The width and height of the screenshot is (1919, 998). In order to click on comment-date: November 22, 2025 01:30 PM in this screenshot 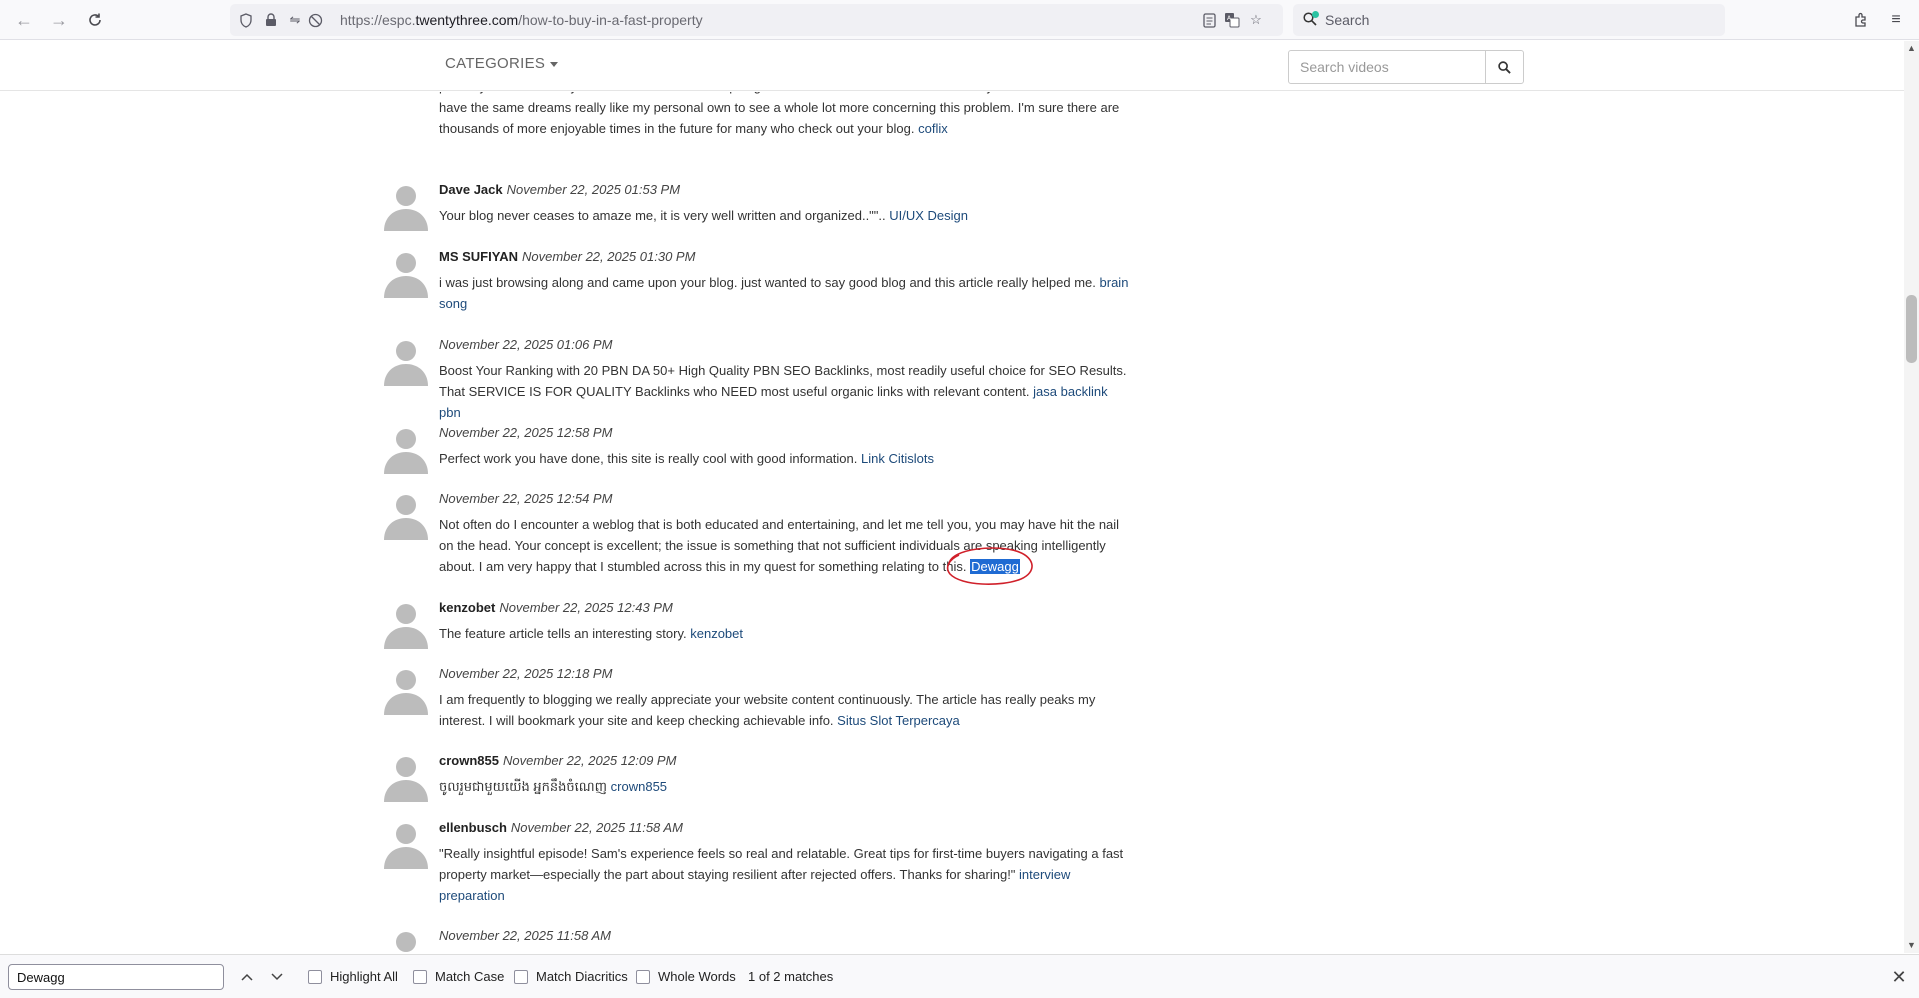, I will do `click(608, 256)`.